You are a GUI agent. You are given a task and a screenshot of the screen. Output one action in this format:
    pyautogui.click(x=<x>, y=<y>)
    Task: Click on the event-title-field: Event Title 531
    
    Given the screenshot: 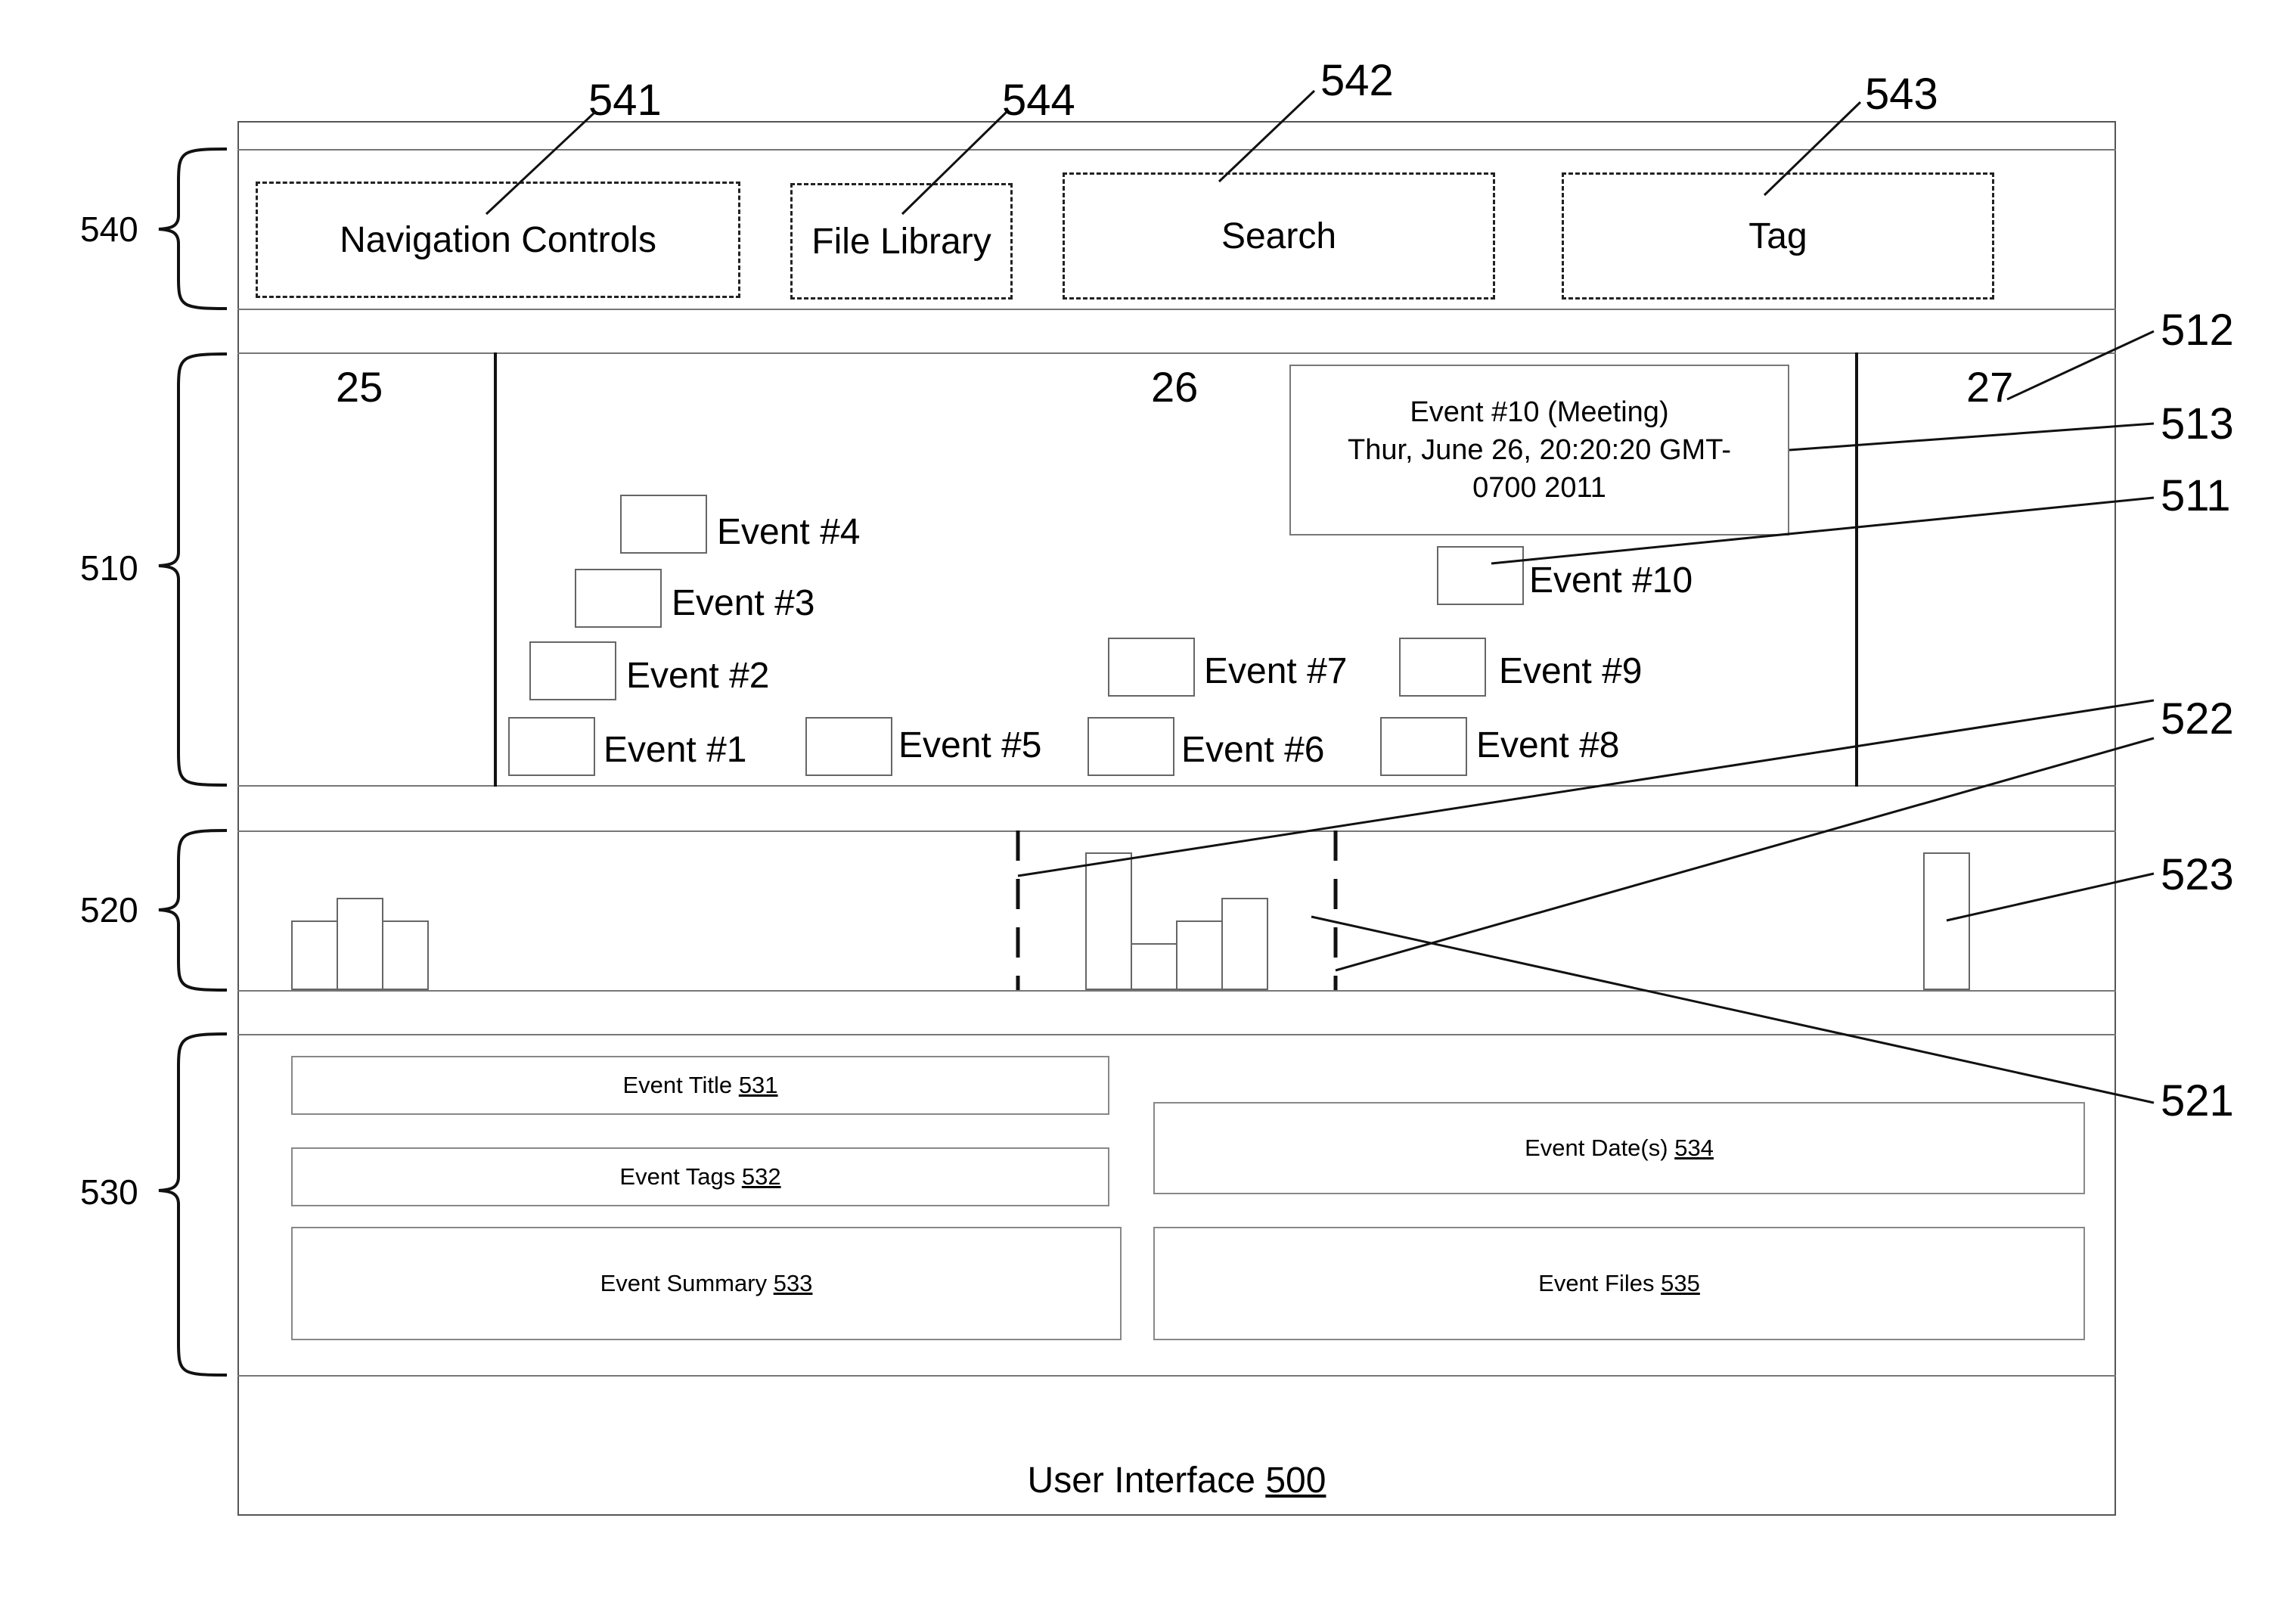 What is the action you would take?
    pyautogui.click(x=700, y=1085)
    